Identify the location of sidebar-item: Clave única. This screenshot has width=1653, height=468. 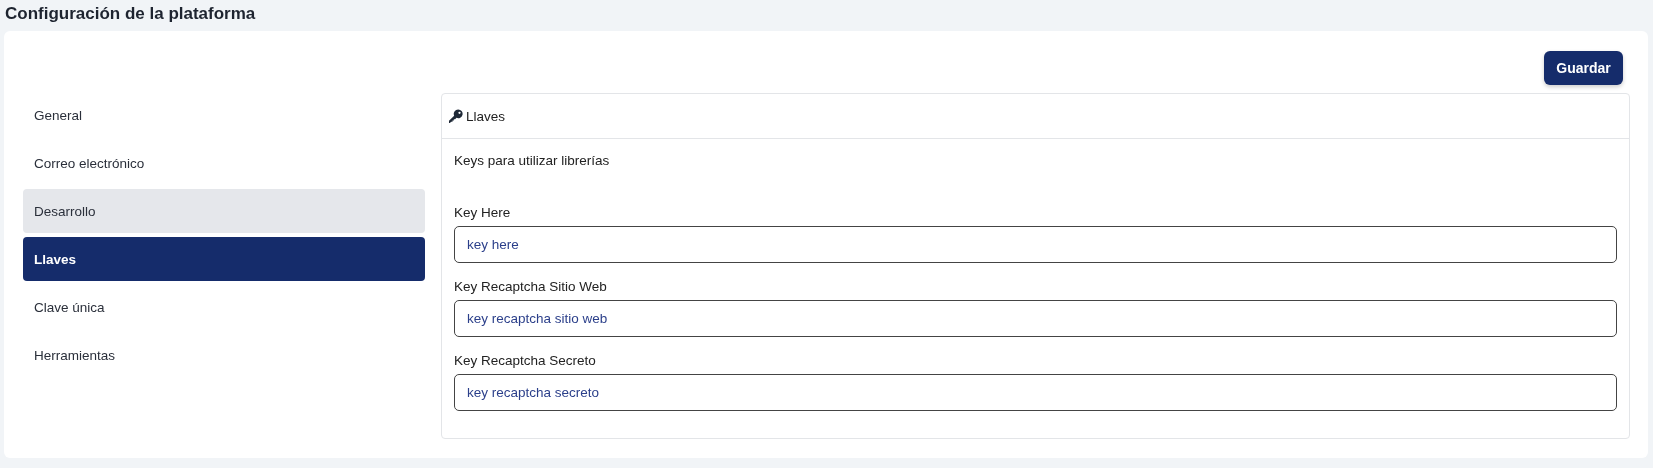
(224, 307).